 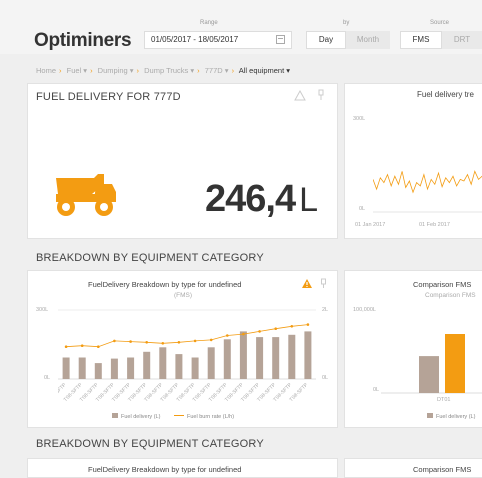 What do you see at coordinates (209, 23) in the screenshot?
I see `range-label: Range` at bounding box center [209, 23].